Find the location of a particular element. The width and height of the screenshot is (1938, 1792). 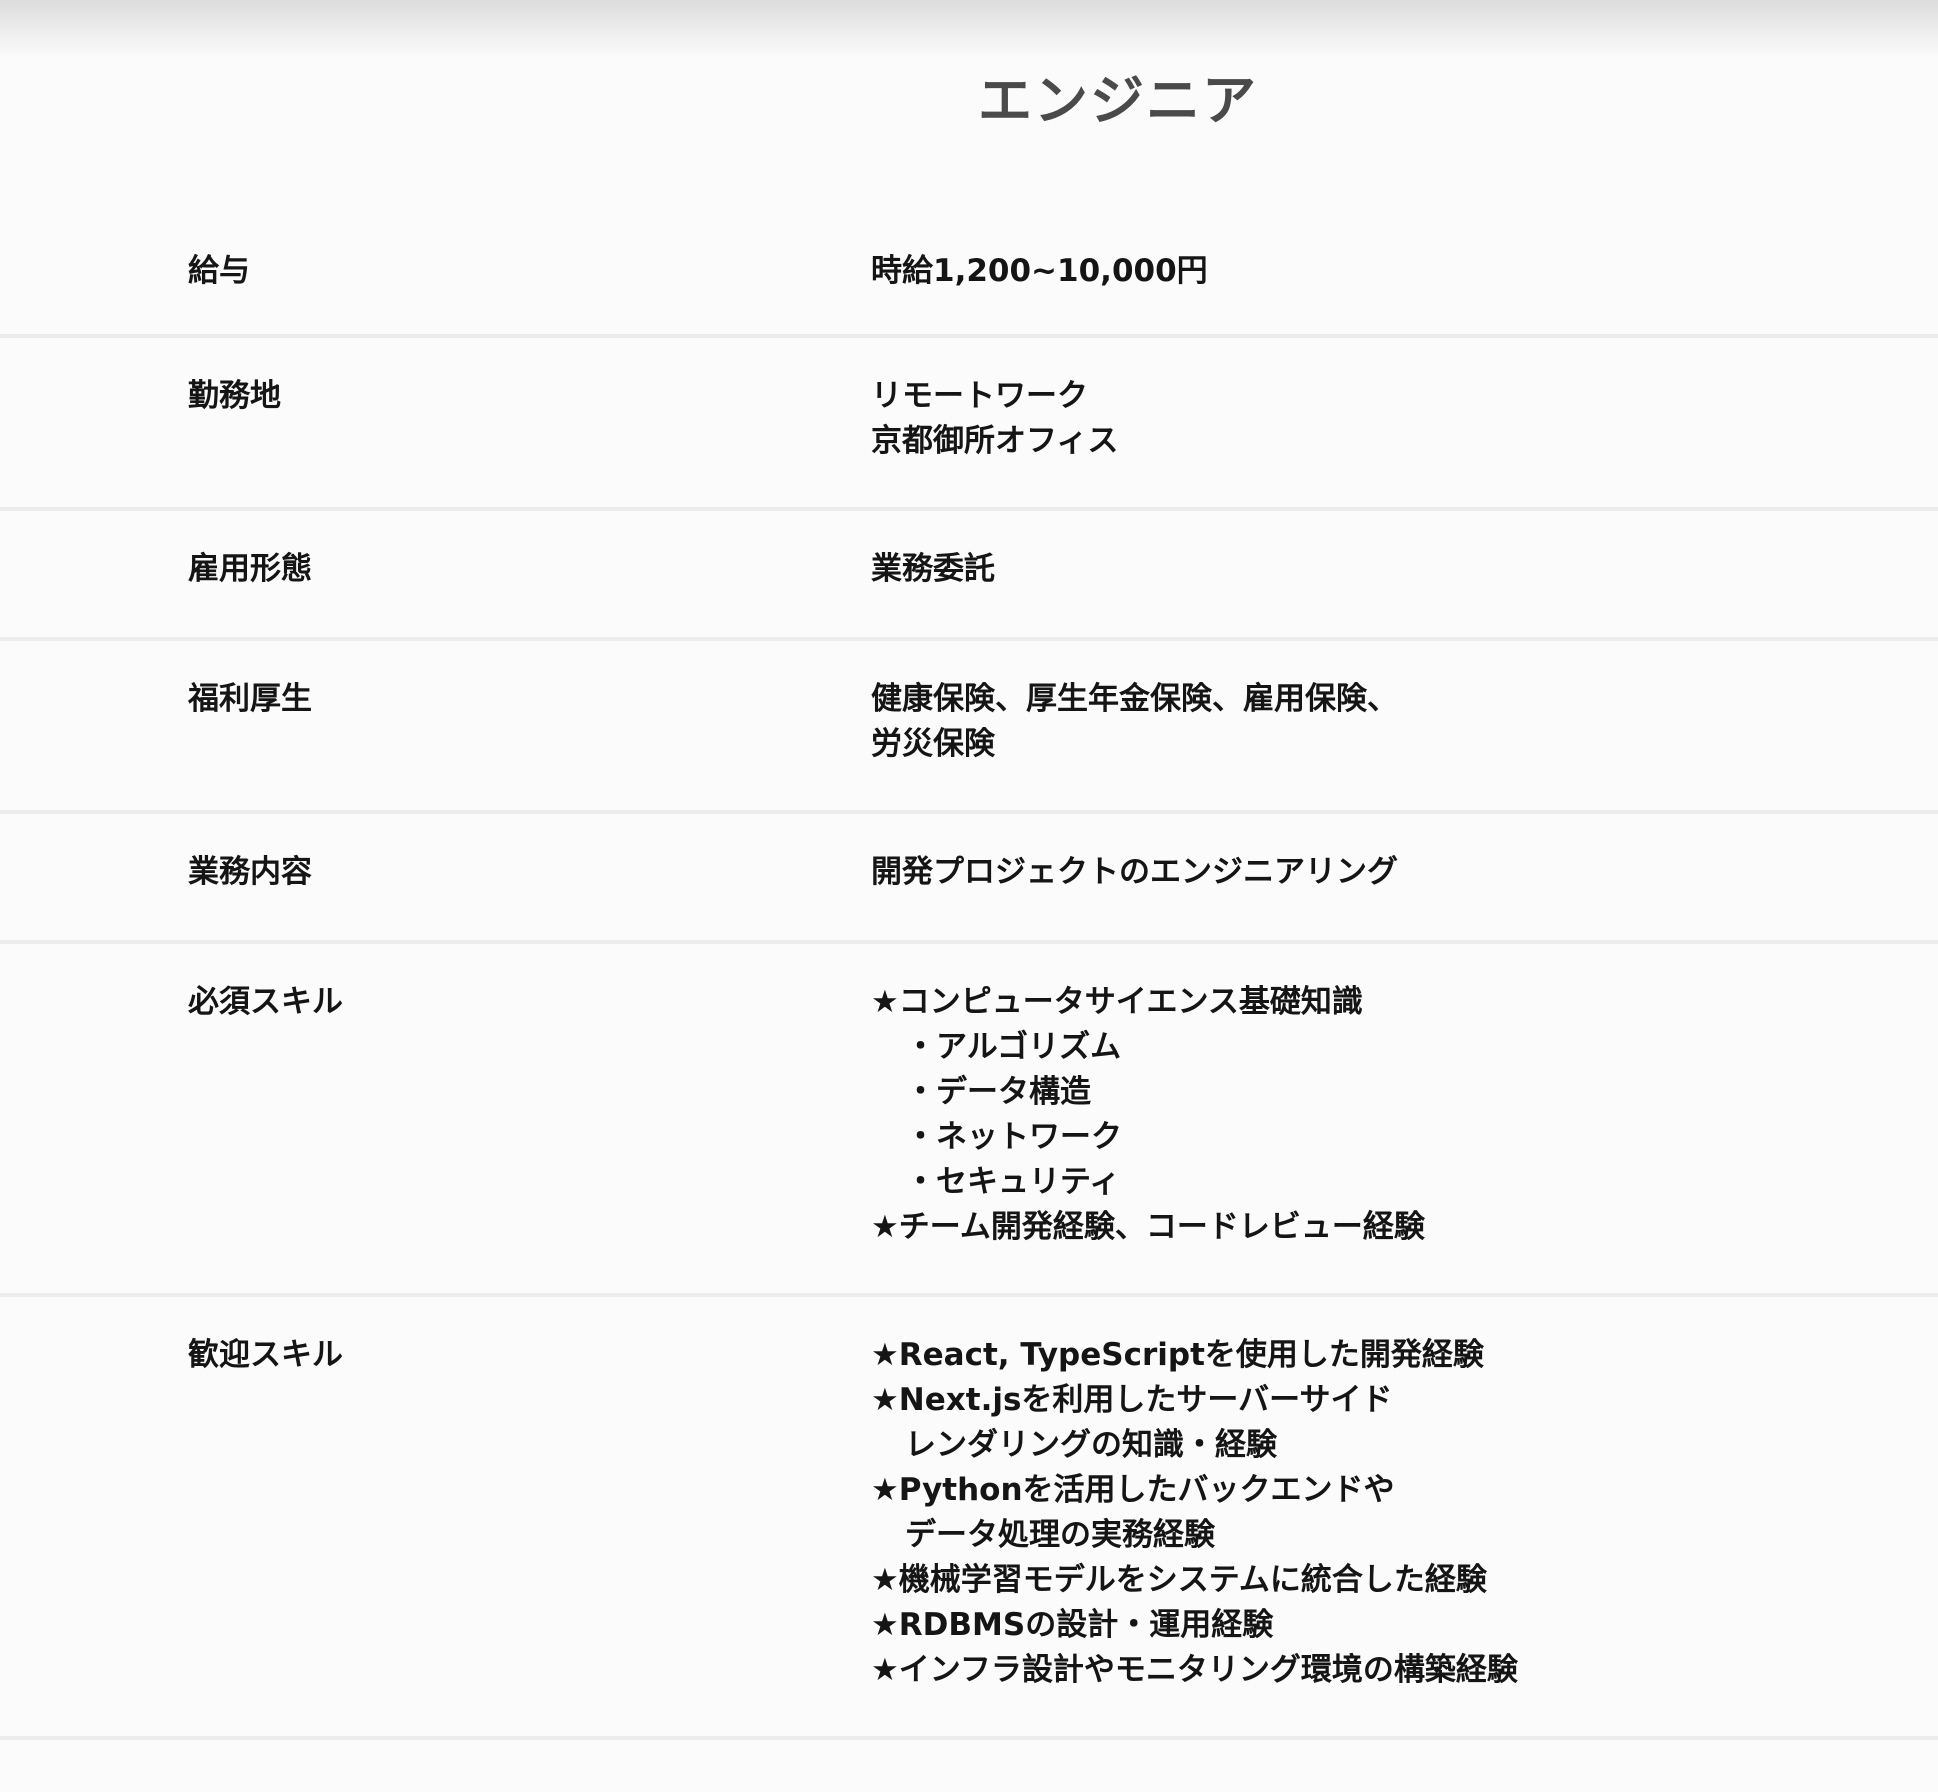

value-line: レンダリングの知識・経験 is located at coordinates (1091, 1445).